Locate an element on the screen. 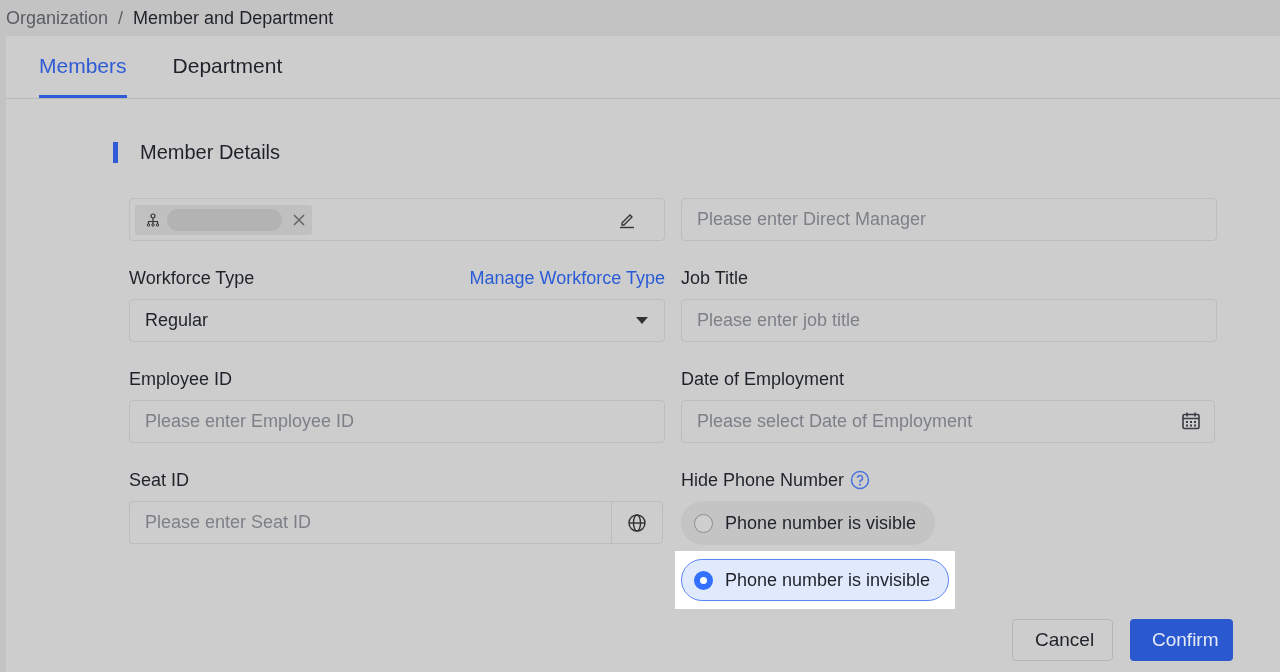 The width and height of the screenshot is (1280, 672). tab: Members is located at coordinates (83, 67).